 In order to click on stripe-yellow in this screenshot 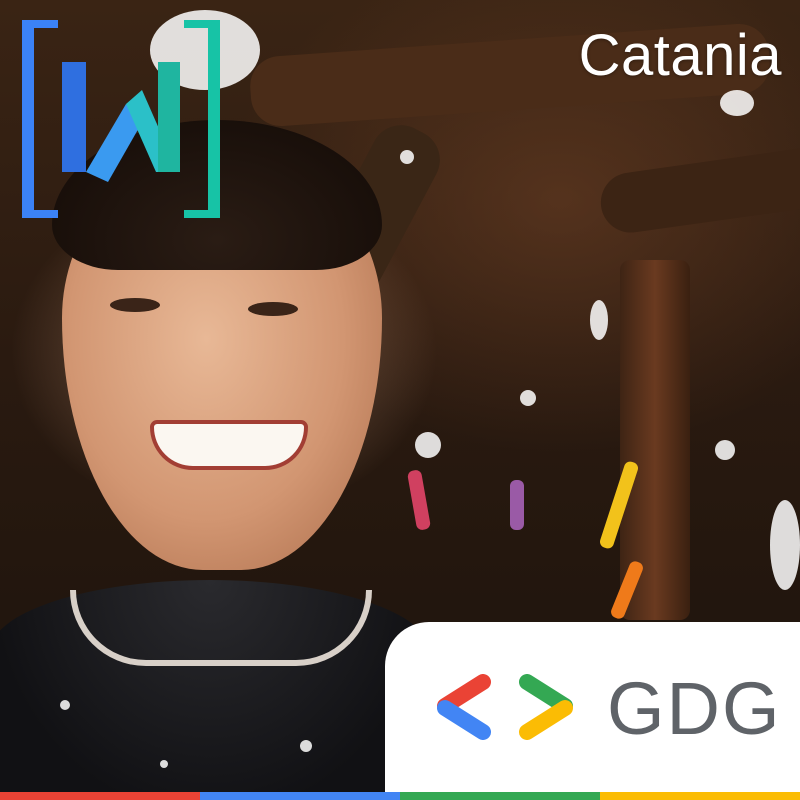, I will do `click(700, 796)`.